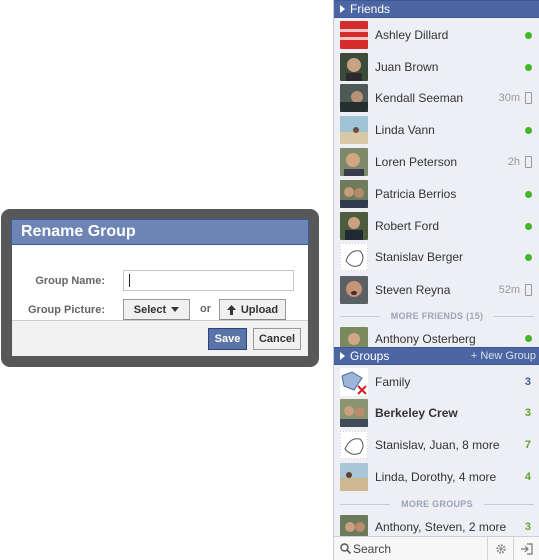 The height and width of the screenshot is (560, 539). What do you see at coordinates (205, 309) in the screenshot?
I see `or-label: or` at bounding box center [205, 309].